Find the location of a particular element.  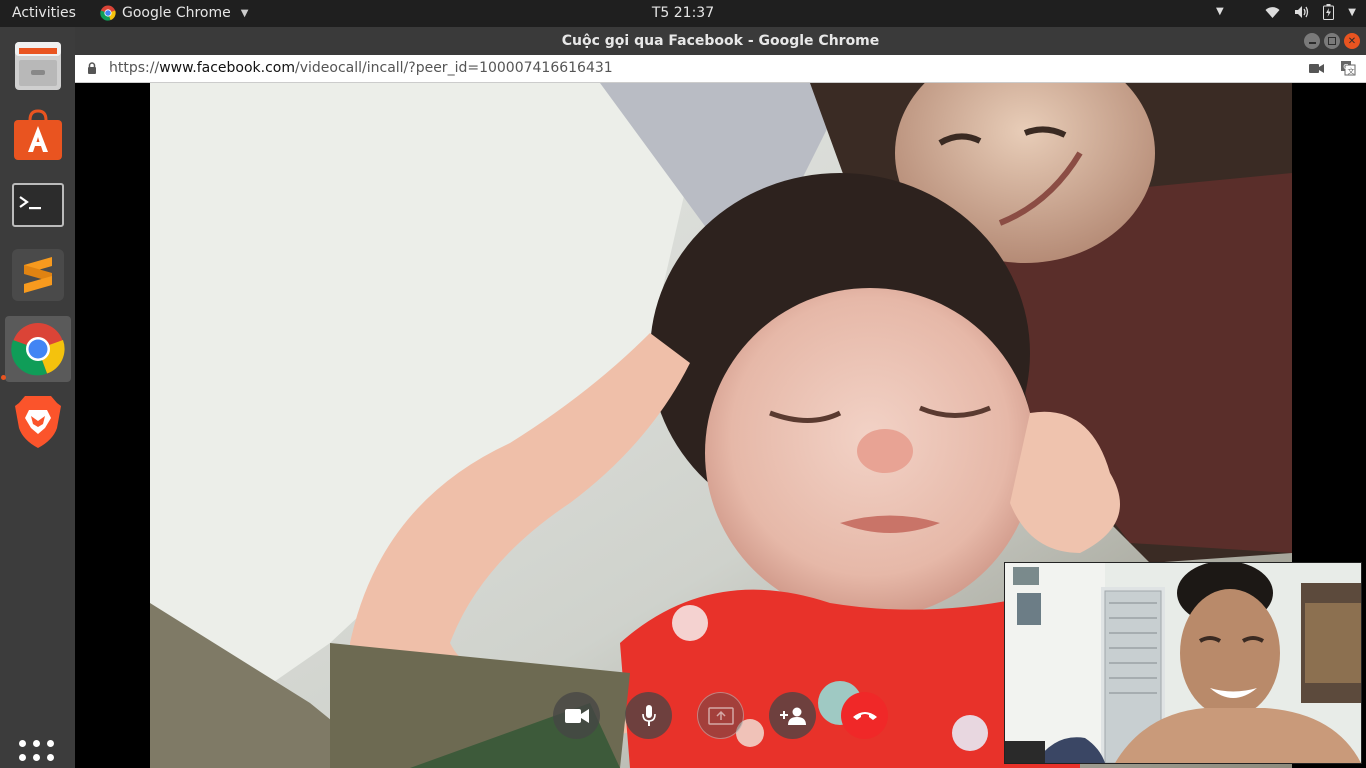

top-panel: Activities Google Chrome ▼ T5 21:37 ▼ ▼ is located at coordinates (683, 13).